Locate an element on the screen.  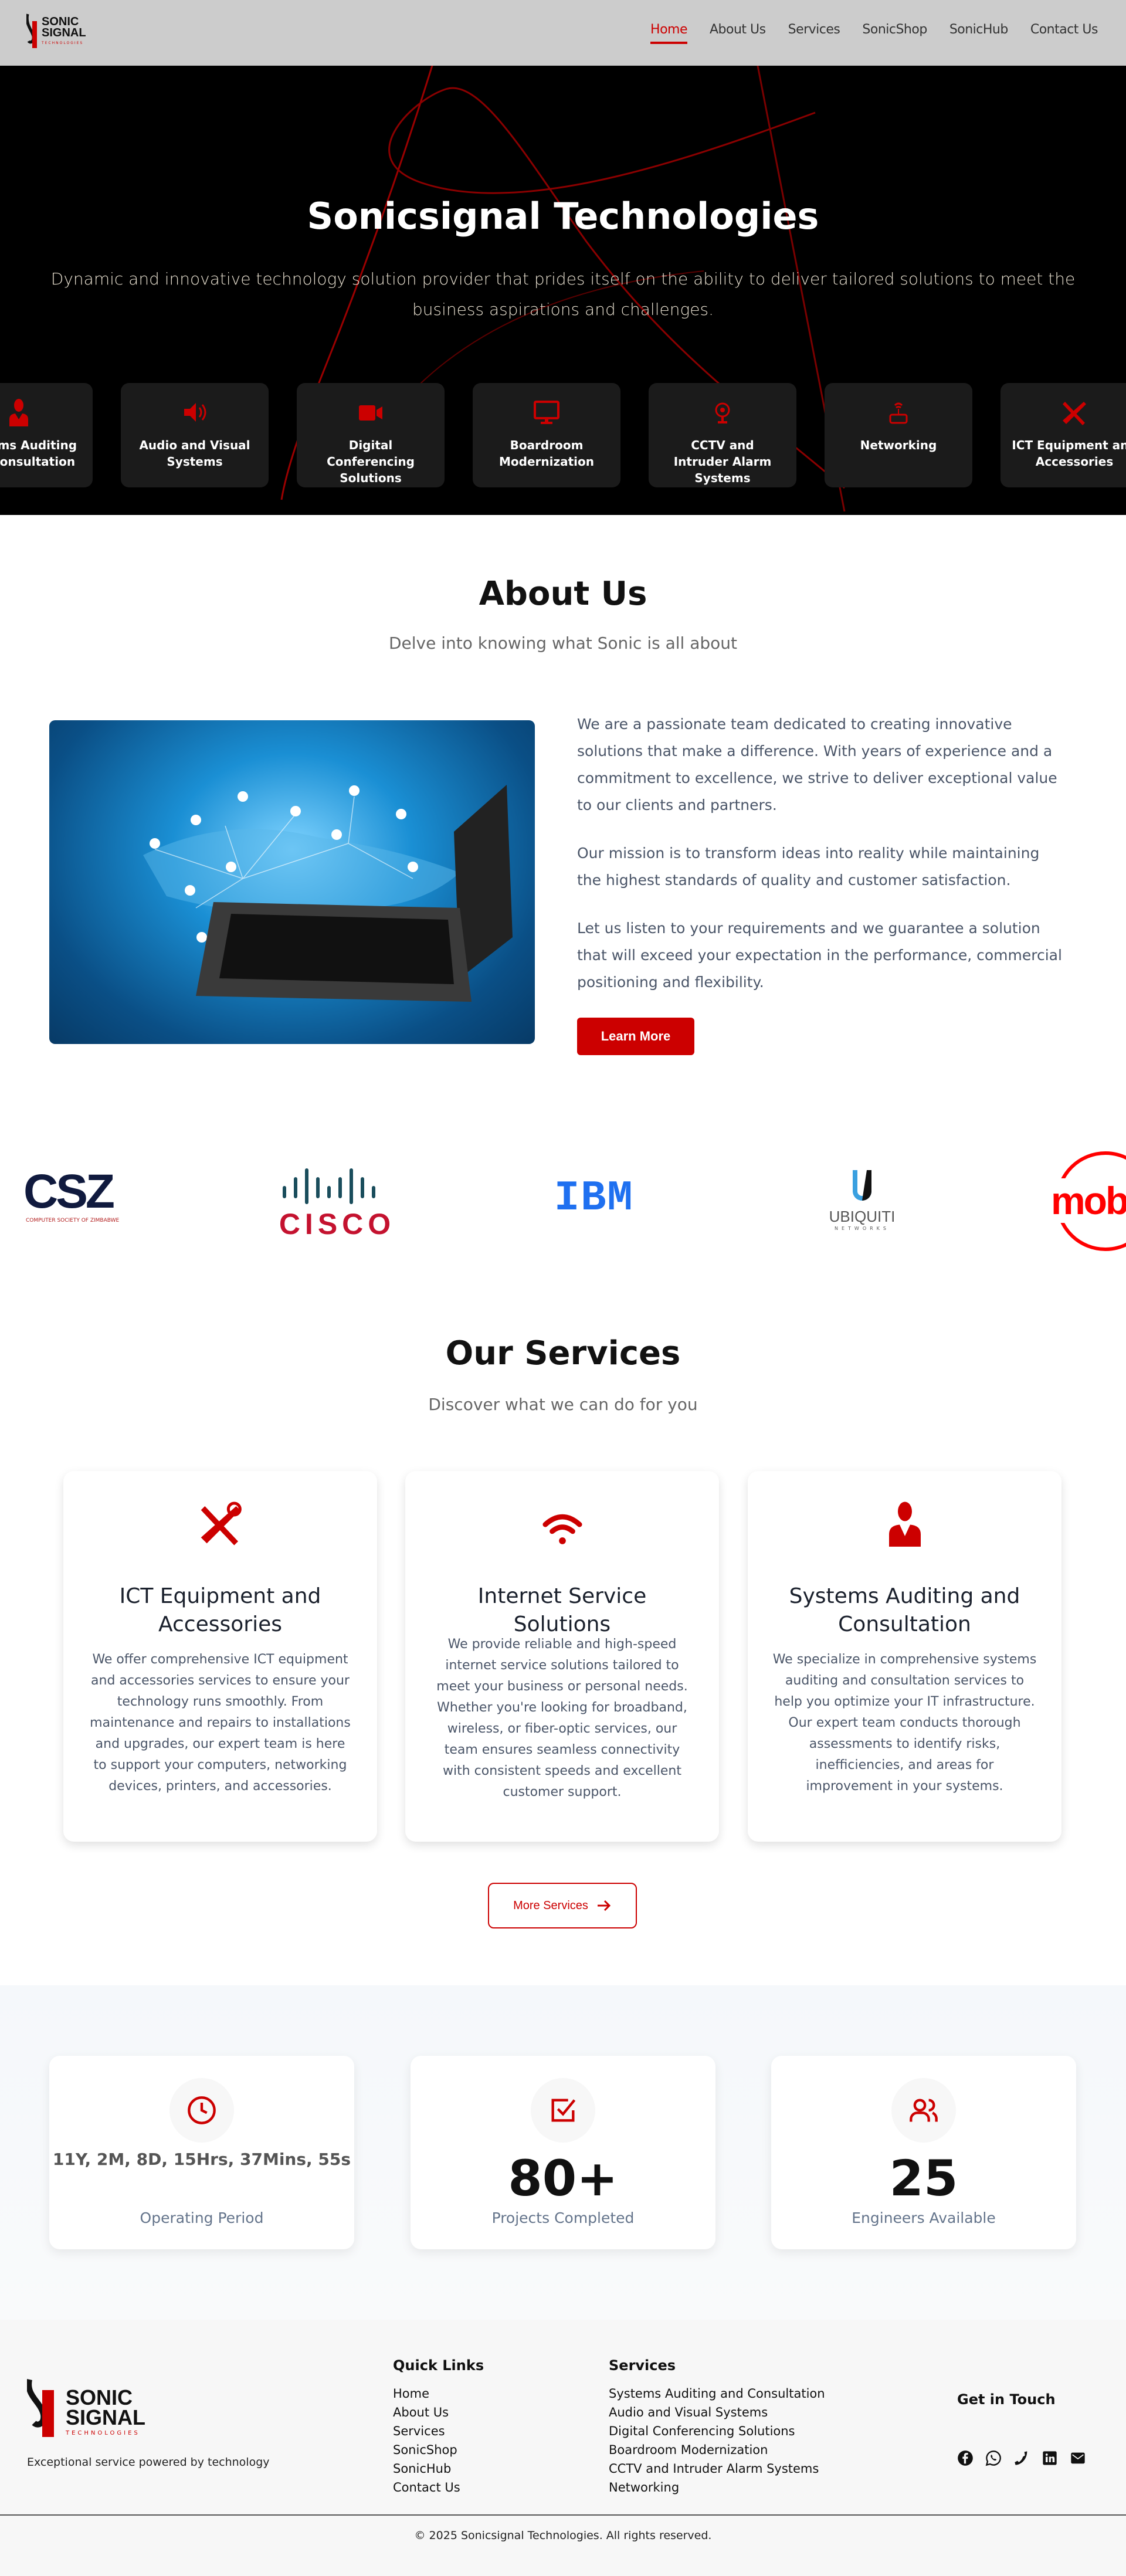
mobile-logo-text: mob is located at coordinates (1088, 1201).